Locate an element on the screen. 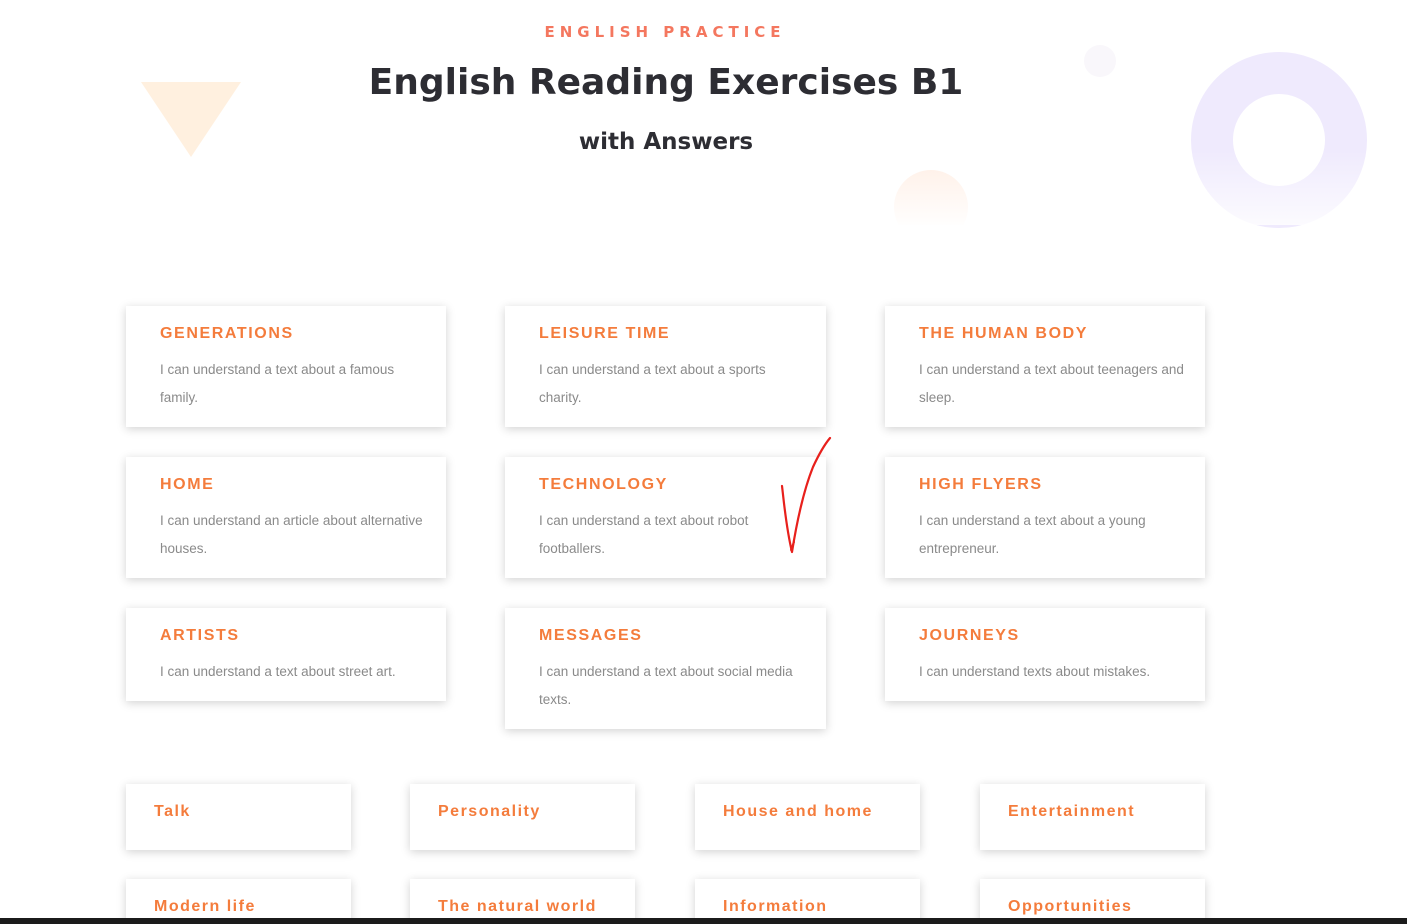 Image resolution: width=1407 pixels, height=924 pixels. window-bottom-edge is located at coordinates (703, 921).